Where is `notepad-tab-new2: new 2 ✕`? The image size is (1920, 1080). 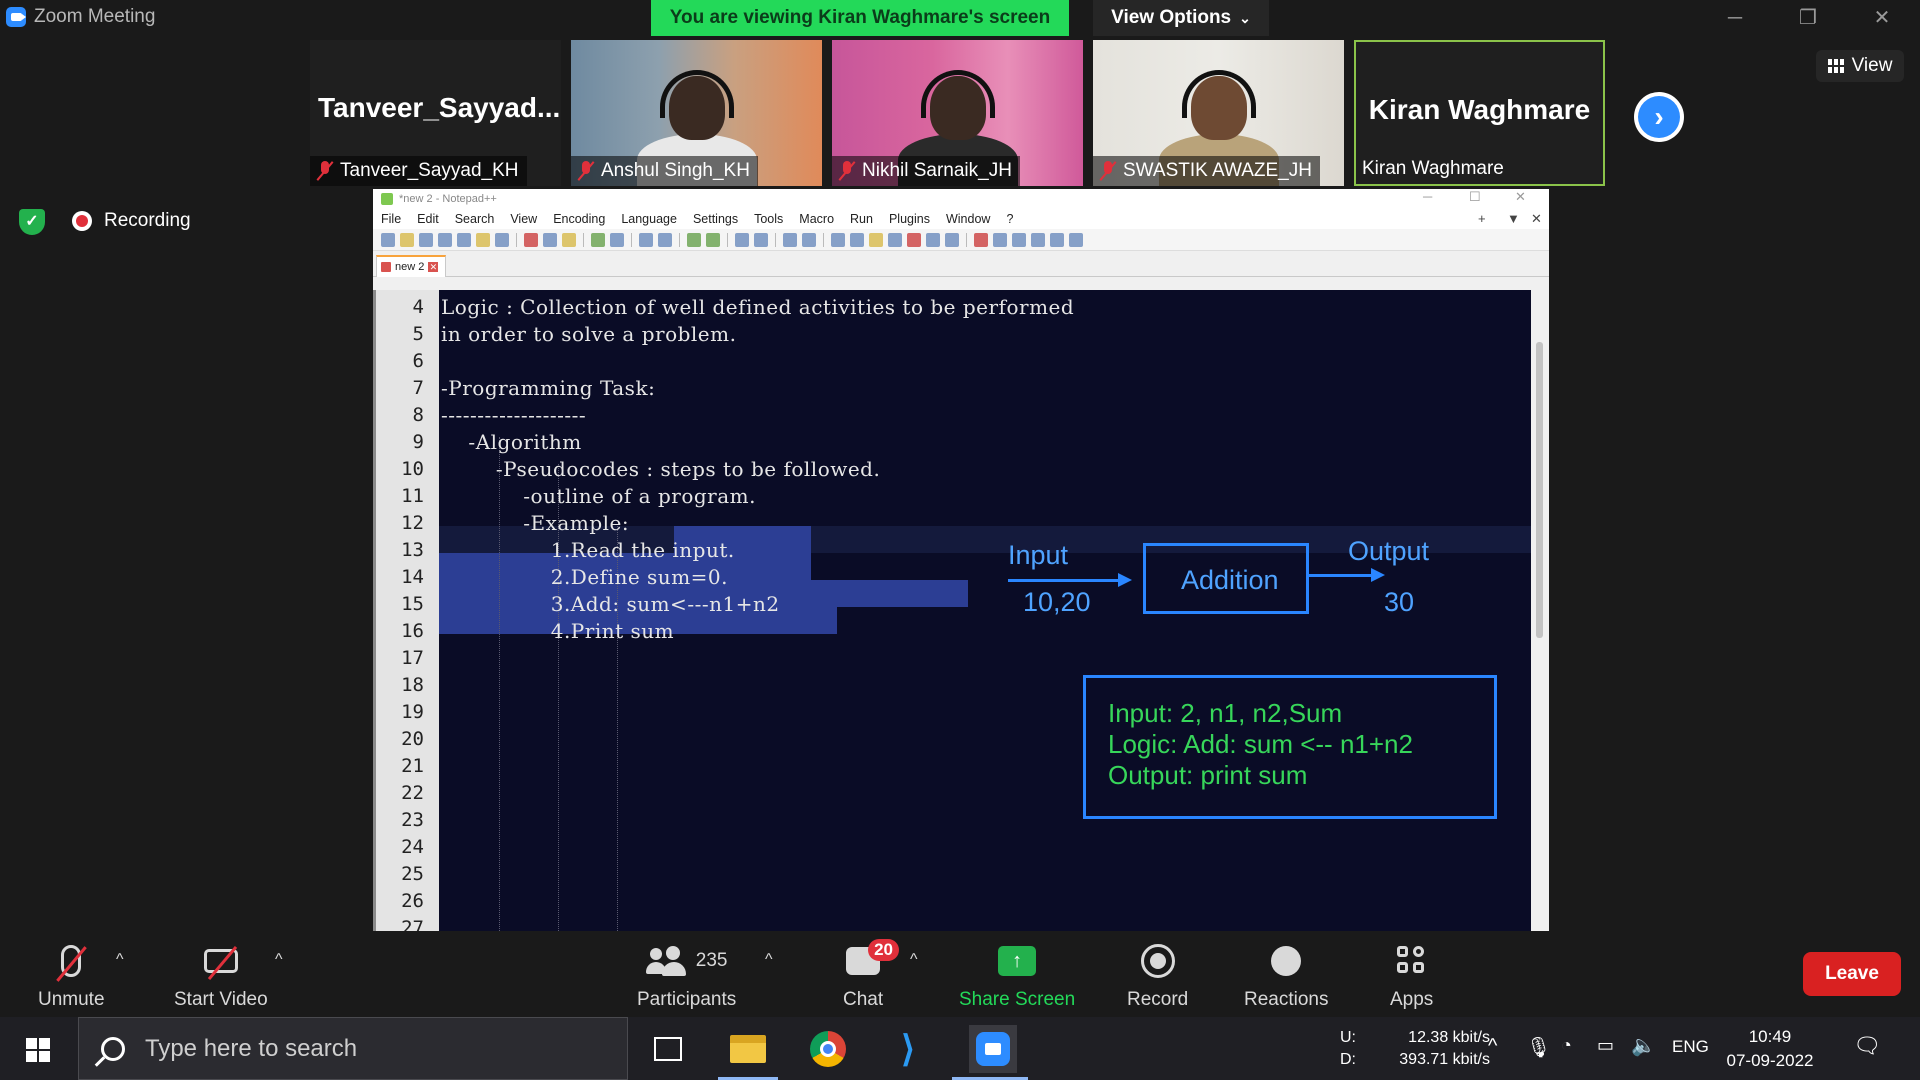
notepad-tab-new2: new 2 ✕ is located at coordinates (411, 266).